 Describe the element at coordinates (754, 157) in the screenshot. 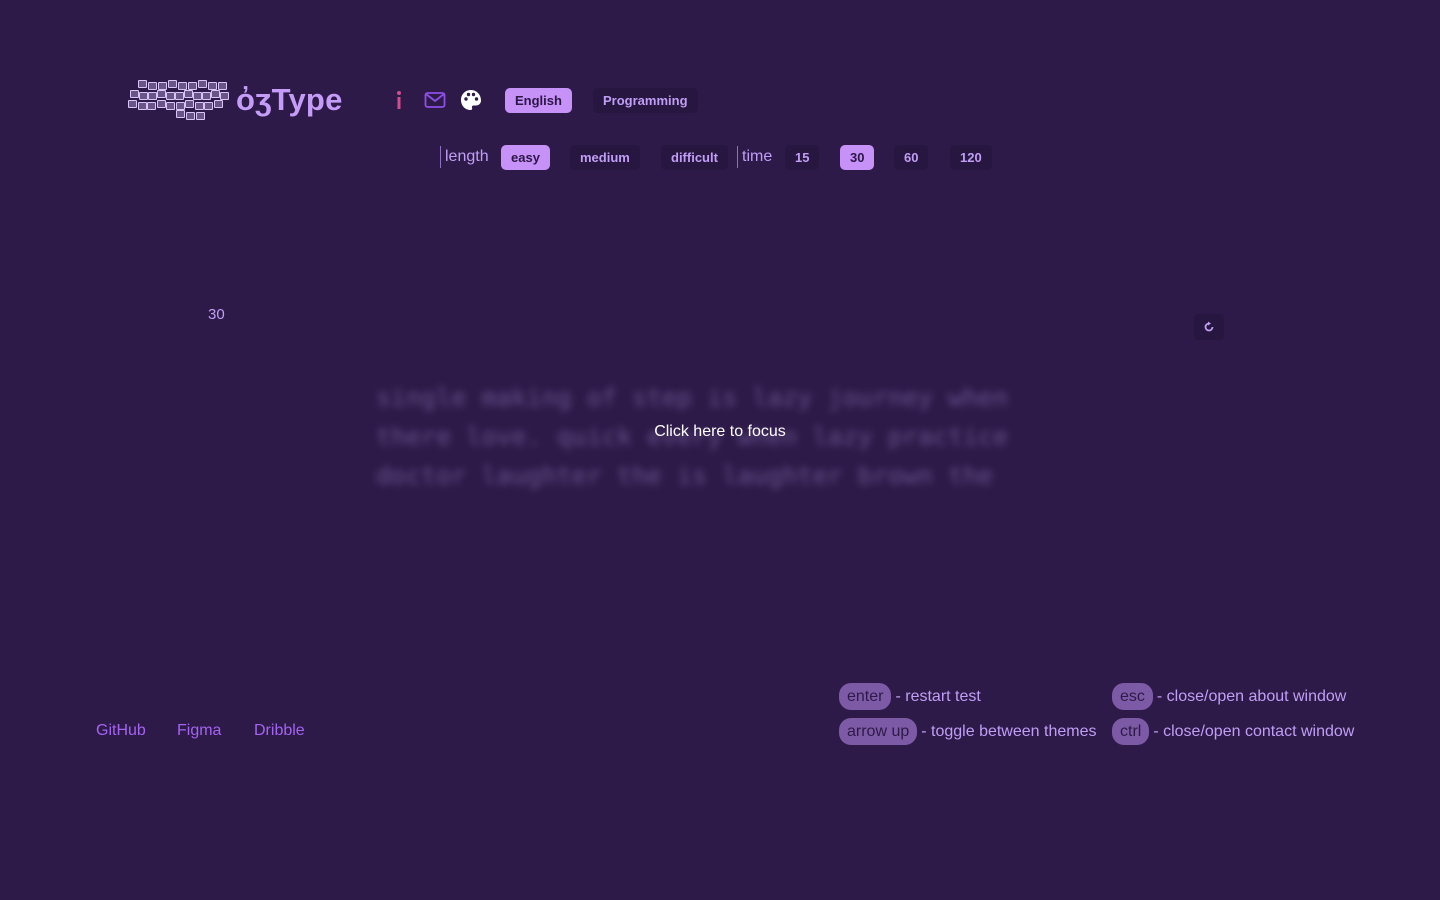

I see `time-label: time` at that location.